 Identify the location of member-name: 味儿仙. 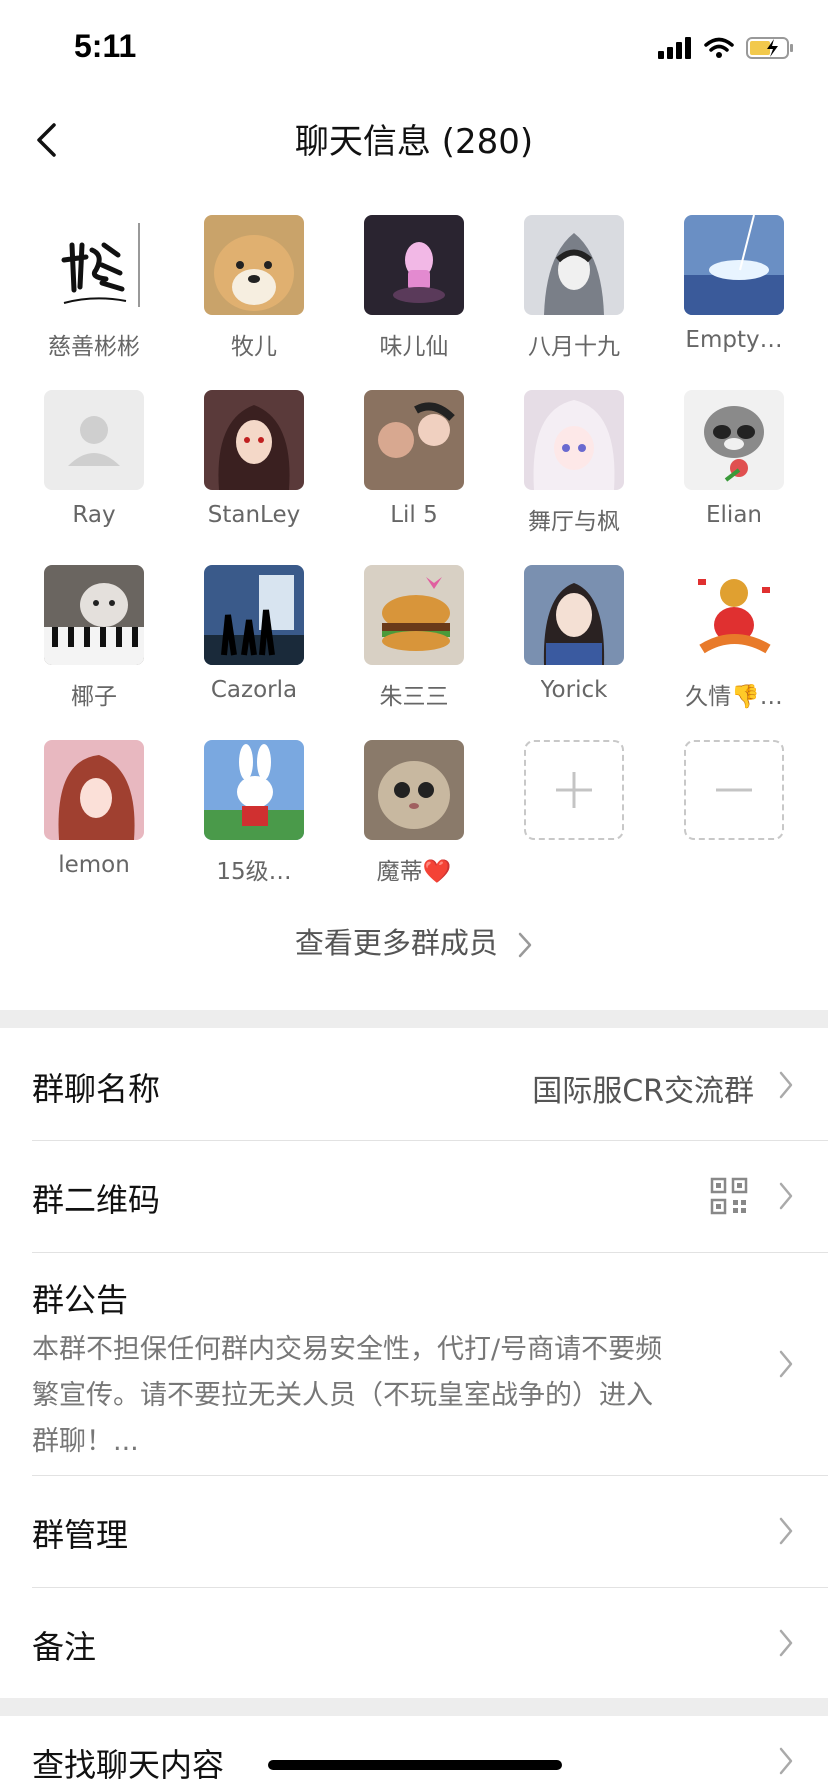
(414, 347).